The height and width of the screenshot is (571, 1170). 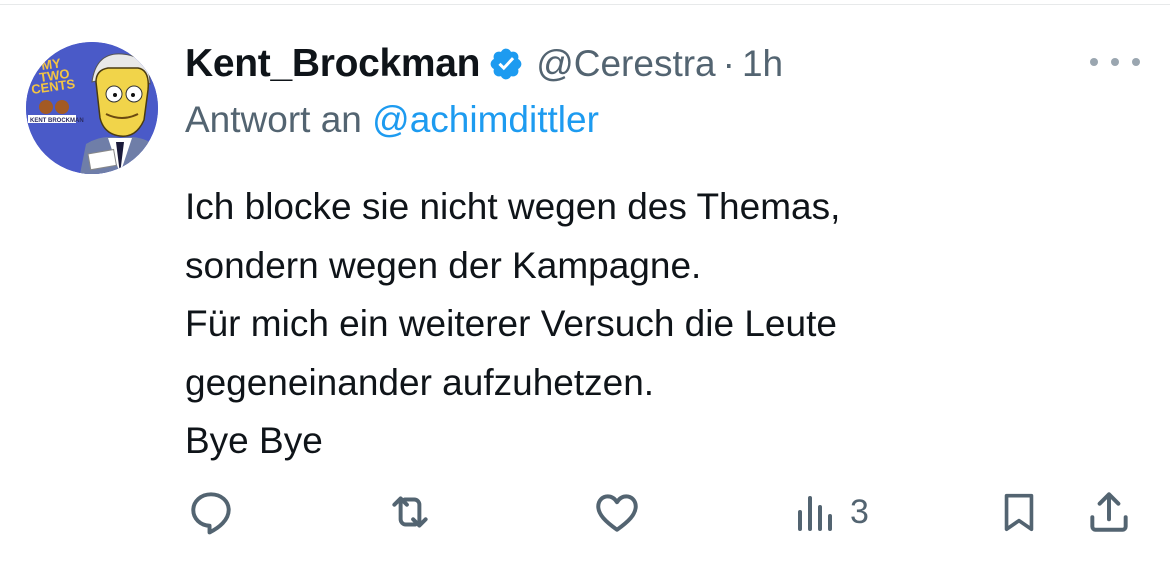 I want to click on reply-button, so click(x=211, y=512).